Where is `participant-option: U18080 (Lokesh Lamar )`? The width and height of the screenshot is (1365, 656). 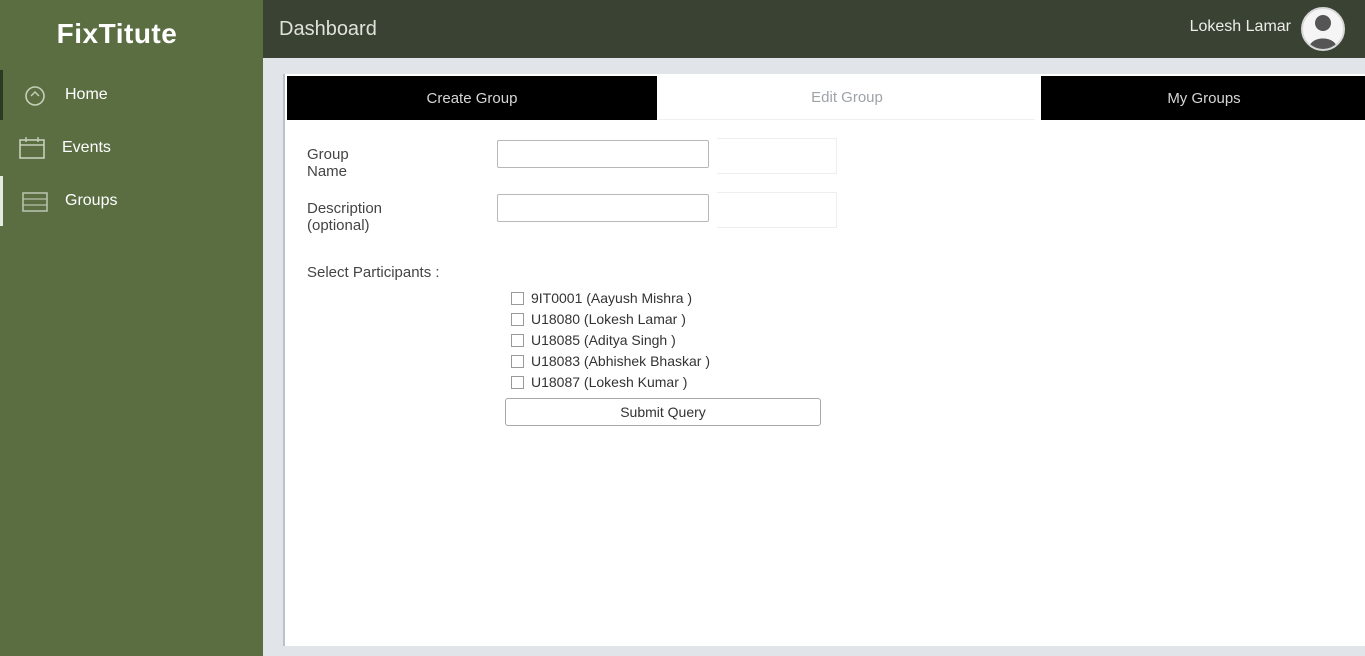
participant-option: U18080 (Lokesh Lamar ) is located at coordinates (598, 319).